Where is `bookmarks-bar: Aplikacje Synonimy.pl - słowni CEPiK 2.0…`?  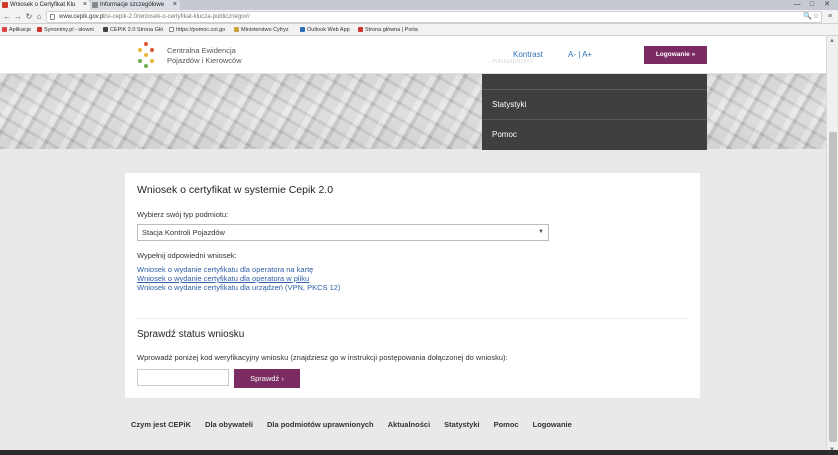 bookmarks-bar: Aplikacje Synonimy.pl - słowni CEPiK 2.0… is located at coordinates (419, 30).